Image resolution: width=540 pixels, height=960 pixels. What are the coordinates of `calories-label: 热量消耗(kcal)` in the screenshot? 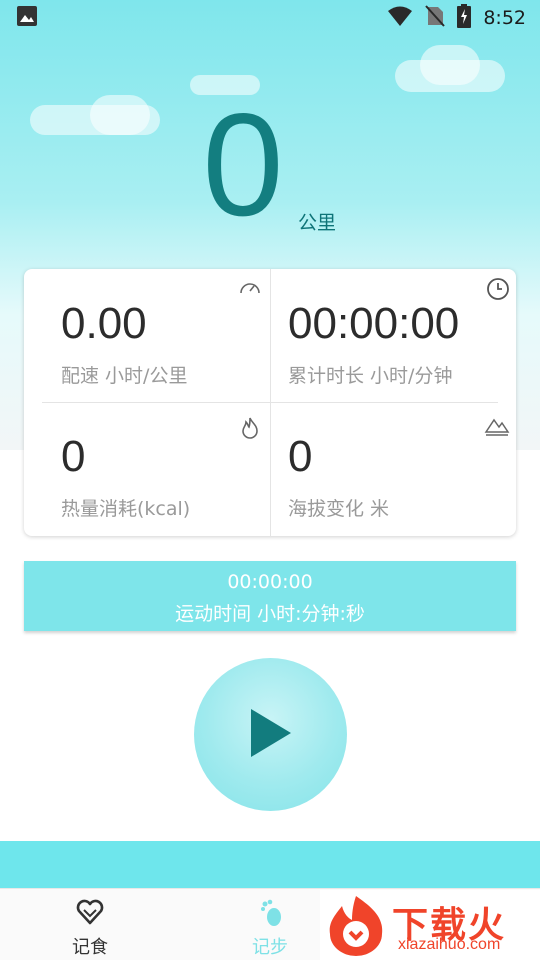 It's located at (126, 509).